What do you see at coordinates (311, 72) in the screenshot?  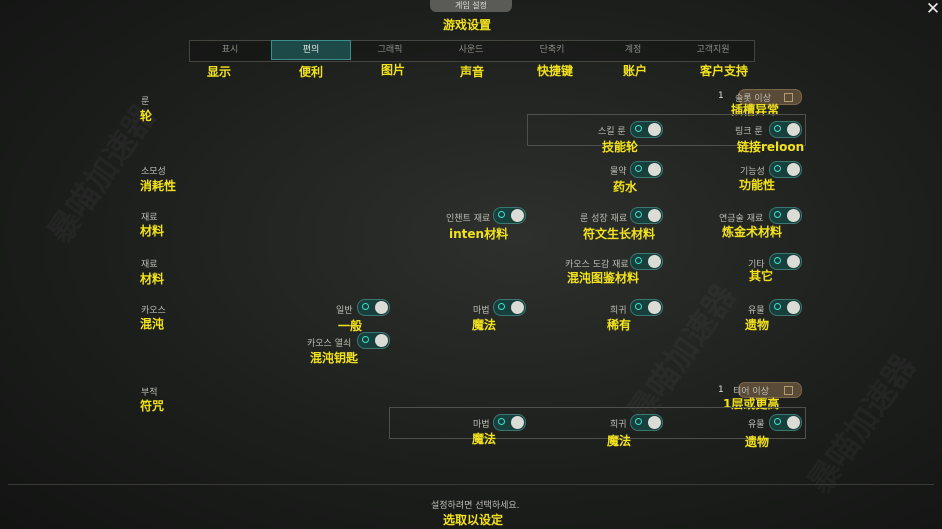 I see `tab-label-zh: 便利` at bounding box center [311, 72].